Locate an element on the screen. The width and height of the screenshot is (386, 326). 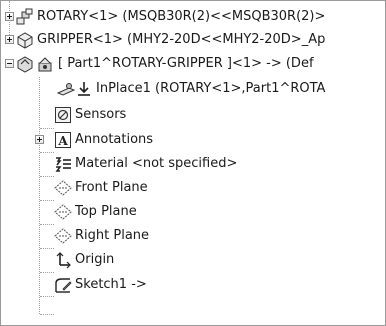
material-icon is located at coordinates (63, 164).